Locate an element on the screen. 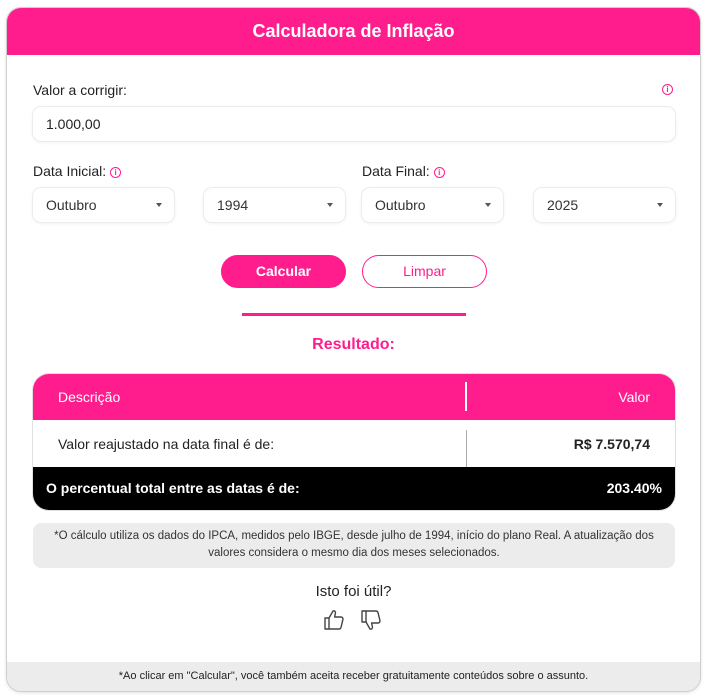 Image resolution: width=706 pixels, height=697 pixels. start-date-label: Data Inicial: i is located at coordinates (77, 171).